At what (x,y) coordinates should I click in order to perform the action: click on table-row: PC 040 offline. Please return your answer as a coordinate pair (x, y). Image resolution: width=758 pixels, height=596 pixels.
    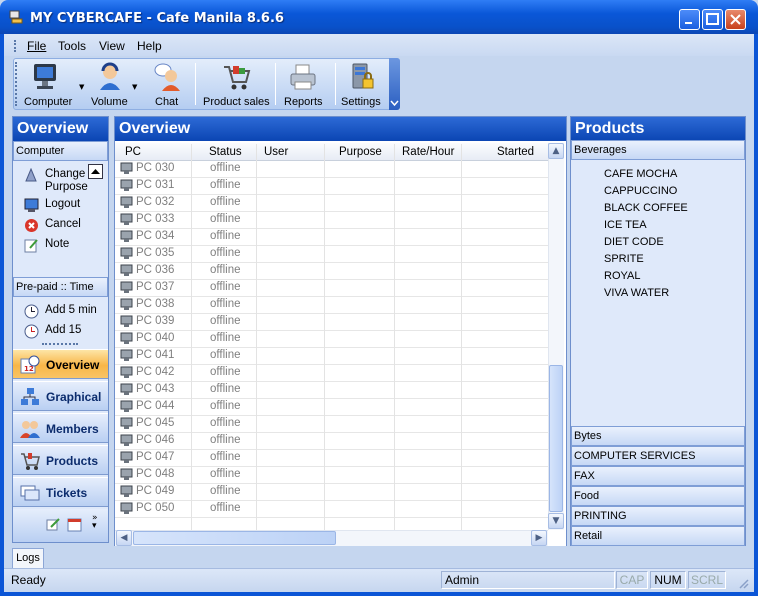
    Looking at the image, I should click on (331, 339).